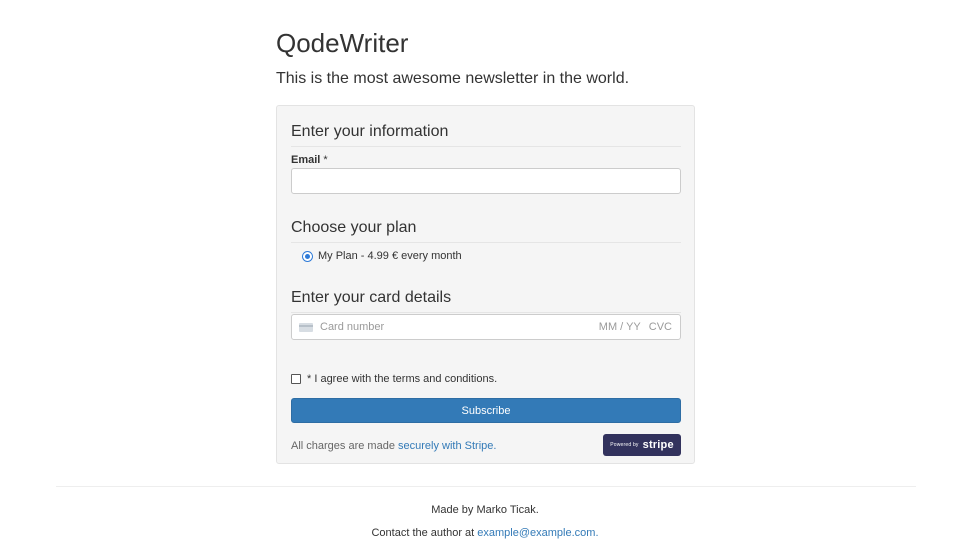 The image size is (970, 555). What do you see at coordinates (486, 231) in the screenshot?
I see `plan-section-heading: Choose your plan` at bounding box center [486, 231].